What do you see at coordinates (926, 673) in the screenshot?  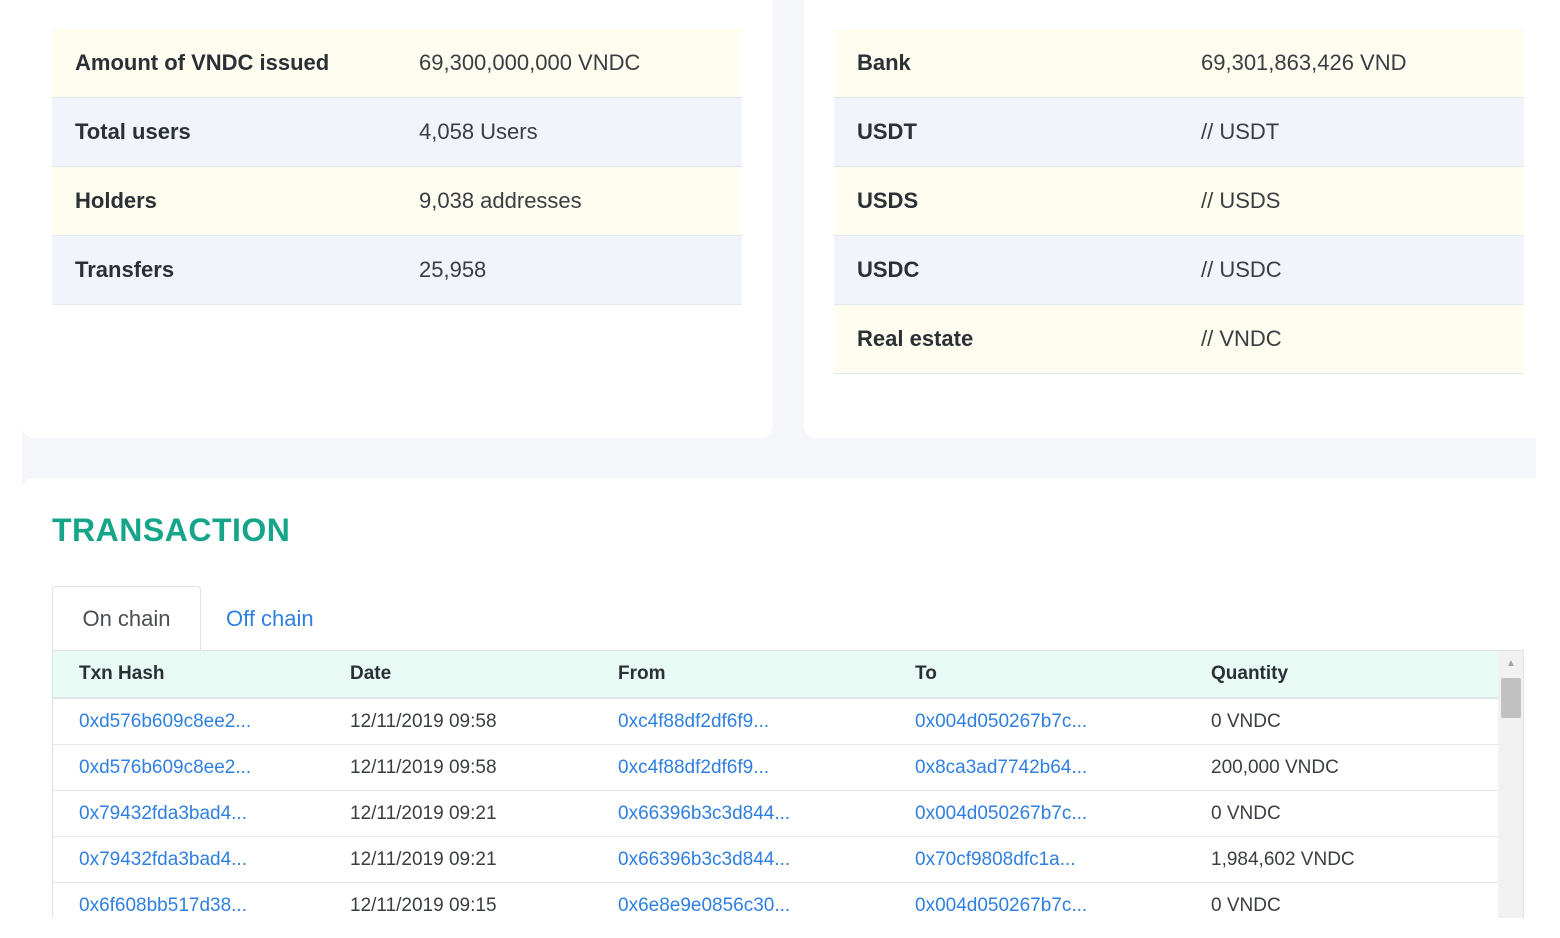 I see `column-header-to: To` at bounding box center [926, 673].